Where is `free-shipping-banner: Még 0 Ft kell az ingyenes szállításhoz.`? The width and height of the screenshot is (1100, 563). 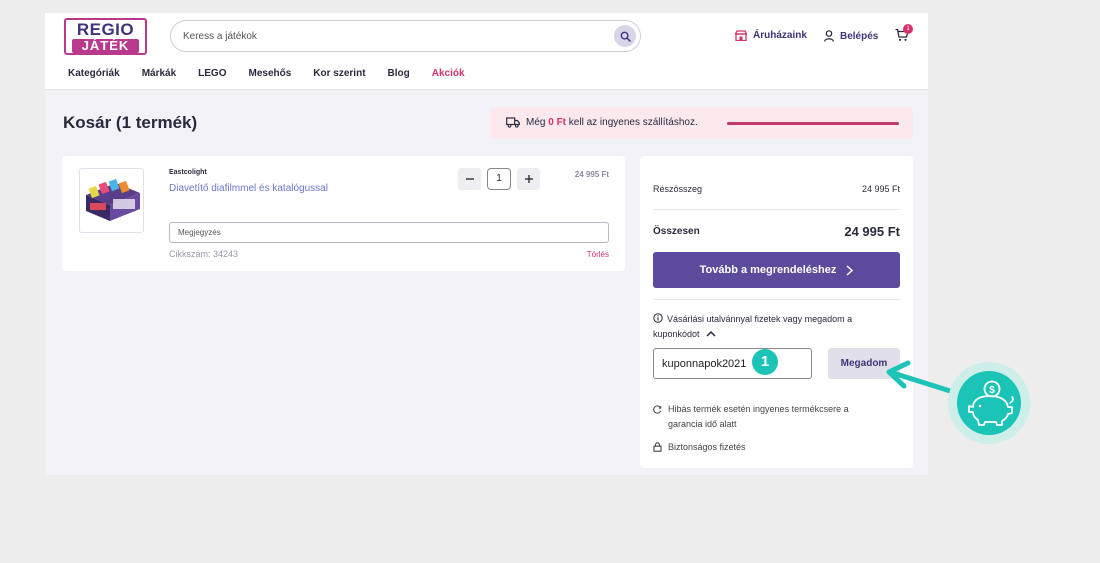
free-shipping-banner: Még 0 Ft kell az ingyenes szállításhoz. is located at coordinates (701, 123).